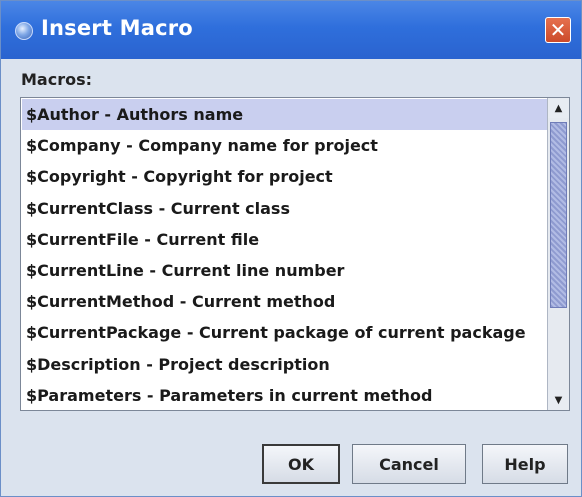 The width and height of the screenshot is (582, 497). What do you see at coordinates (284, 176) in the screenshot?
I see `list-item: $Copyright - Copyright for project` at bounding box center [284, 176].